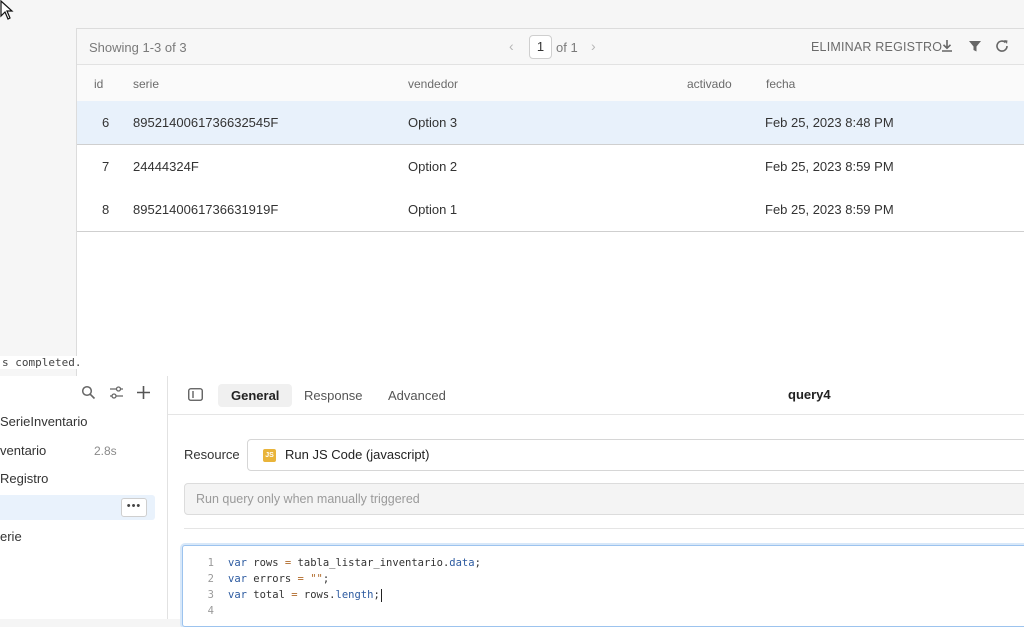  What do you see at coordinates (166, 166) in the screenshot?
I see `cell-serie: 24444324F` at bounding box center [166, 166].